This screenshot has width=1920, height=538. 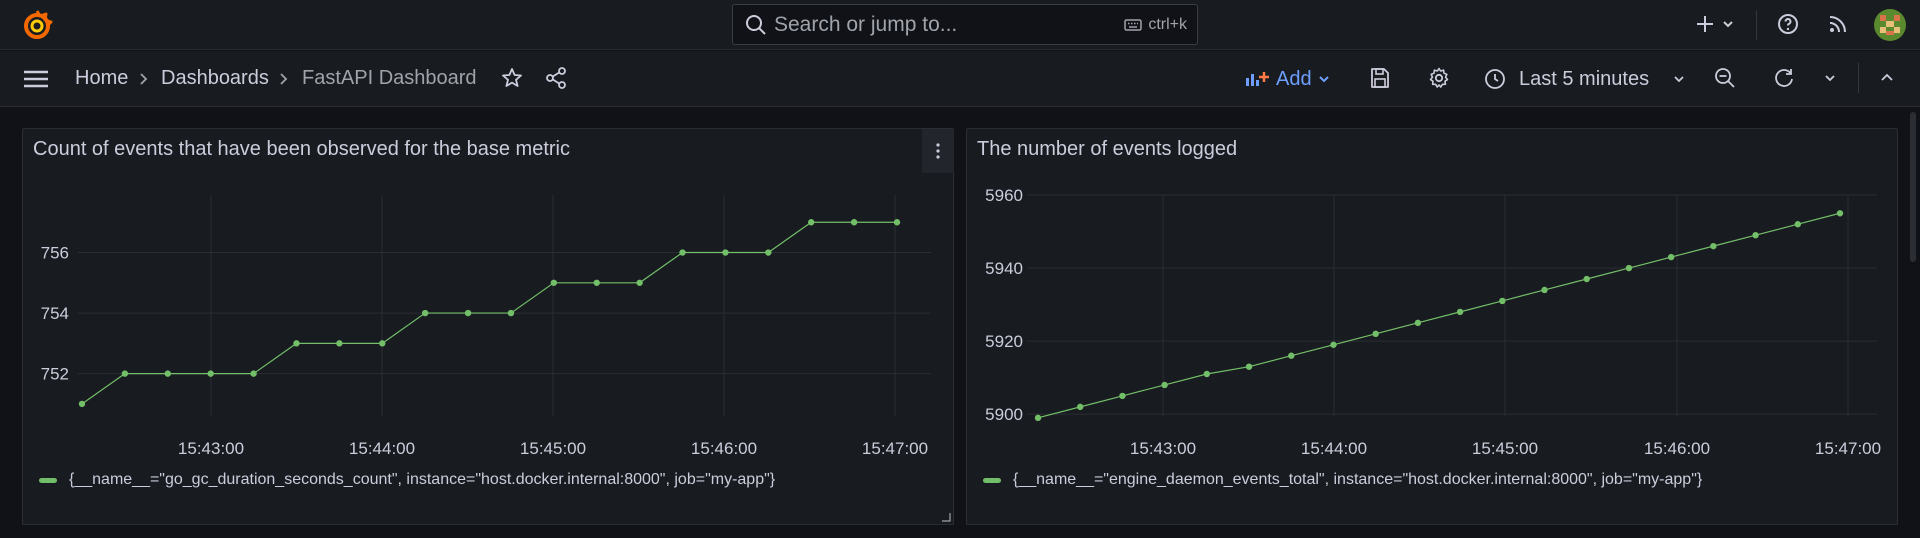 I want to click on plus-icon, so click(x=1715, y=24).